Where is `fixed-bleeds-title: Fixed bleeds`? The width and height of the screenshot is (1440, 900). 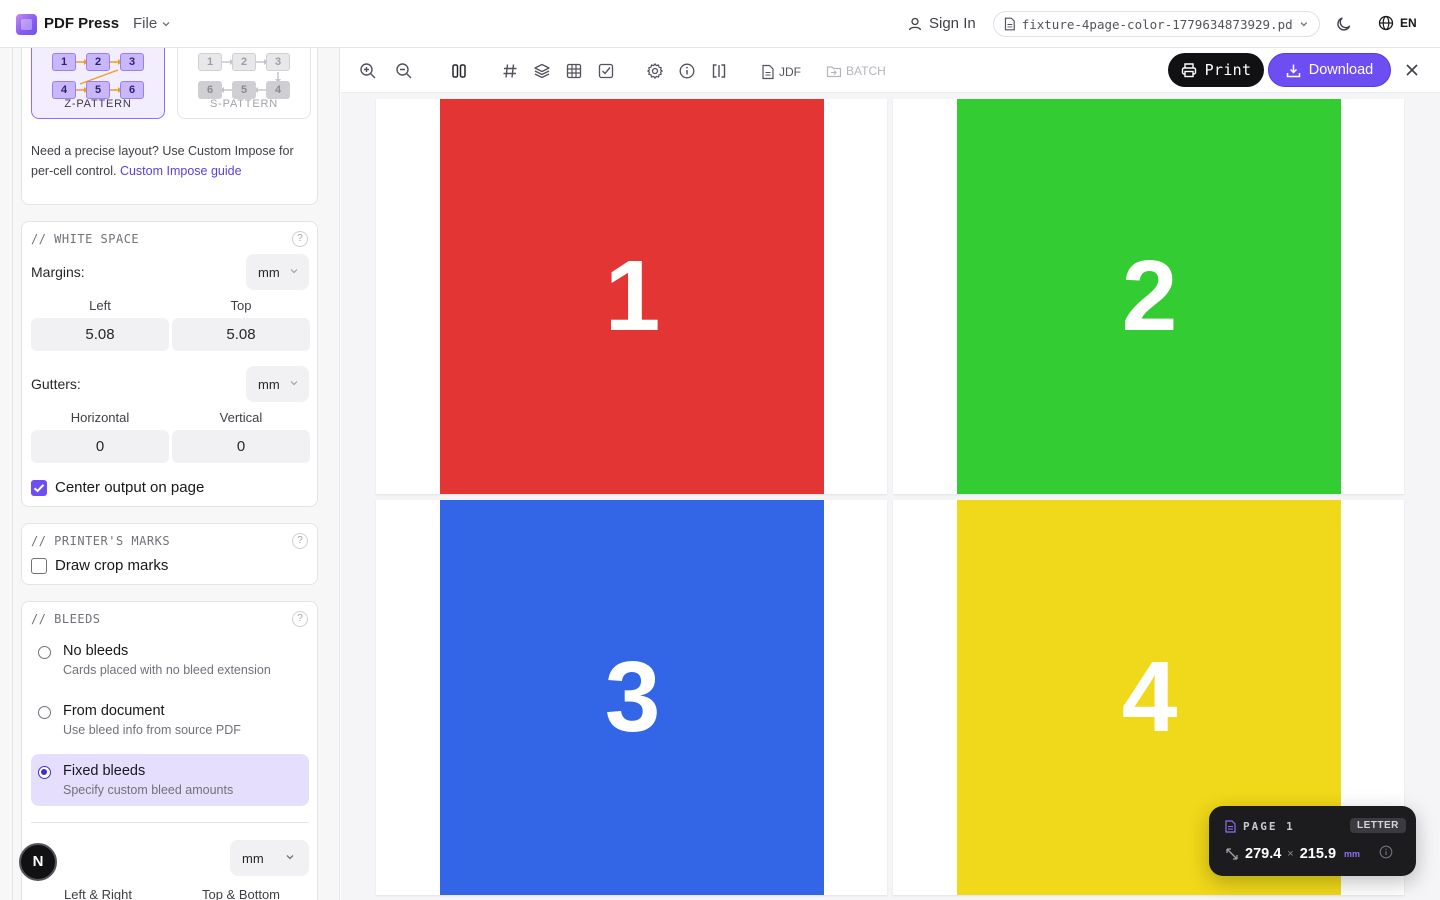
fixed-bleeds-title: Fixed bleeds is located at coordinates (104, 771).